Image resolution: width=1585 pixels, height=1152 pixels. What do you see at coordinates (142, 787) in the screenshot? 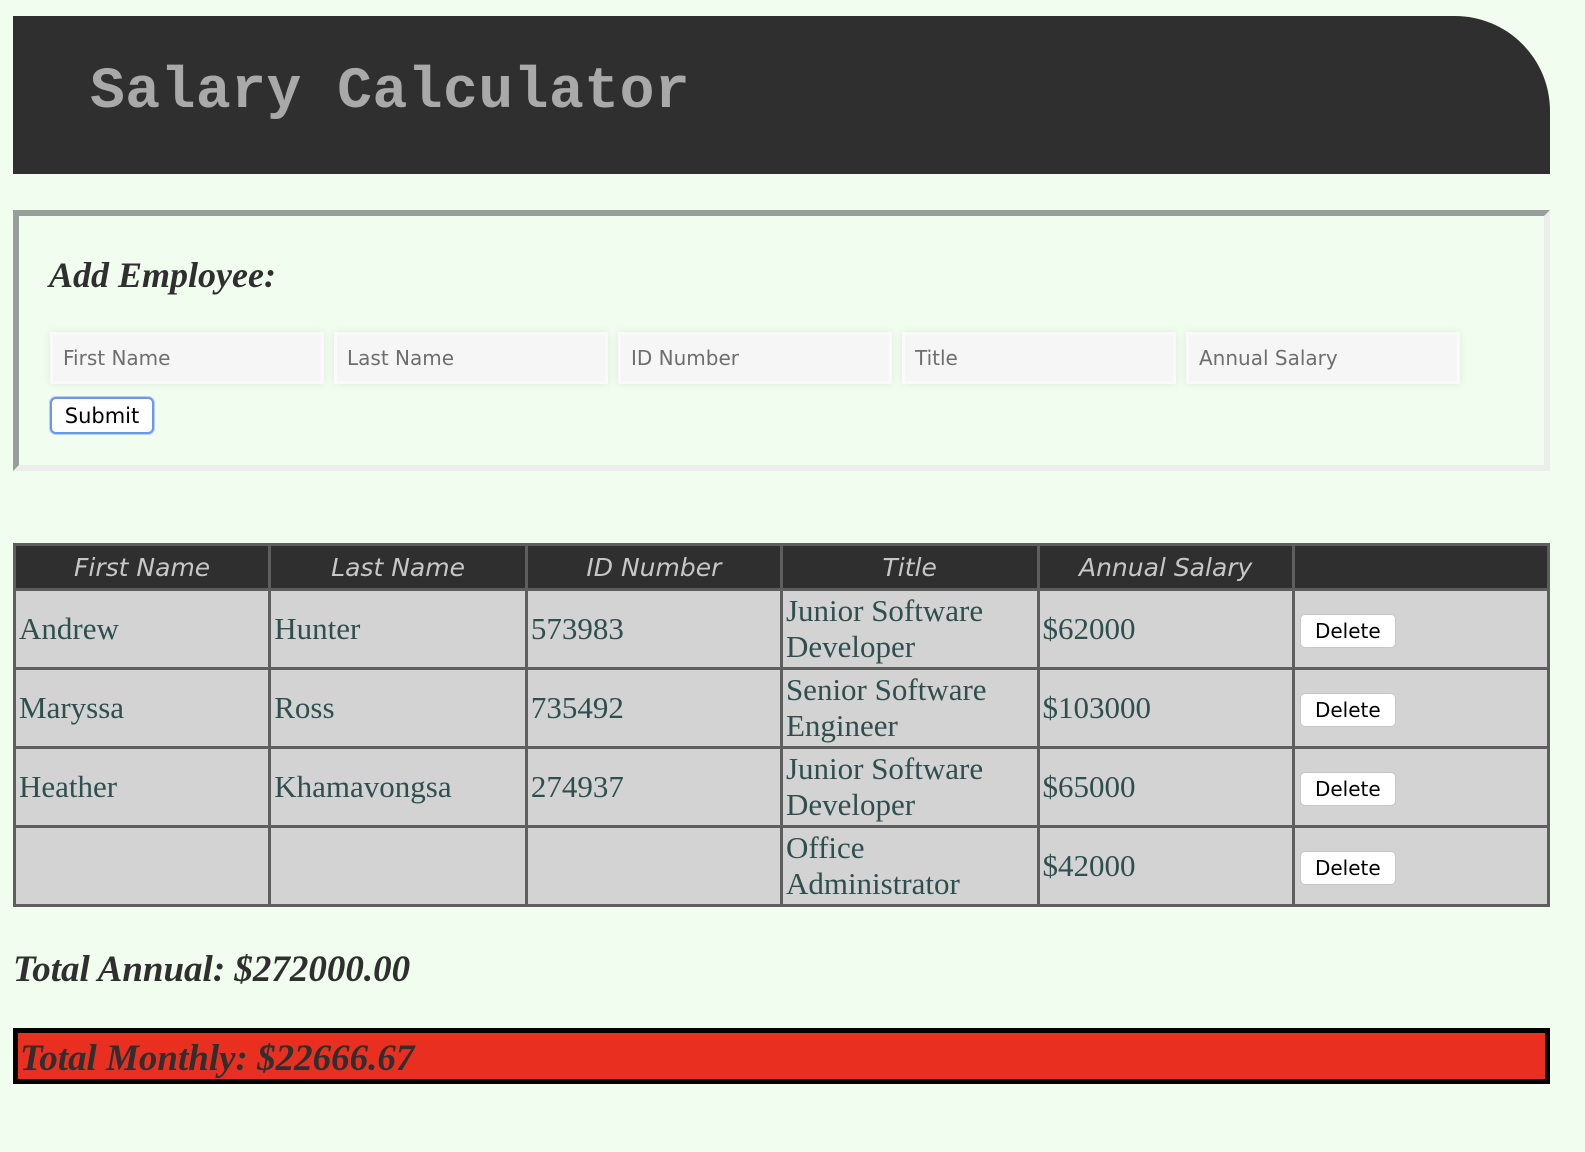
I see `cell-first-name: Heather` at bounding box center [142, 787].